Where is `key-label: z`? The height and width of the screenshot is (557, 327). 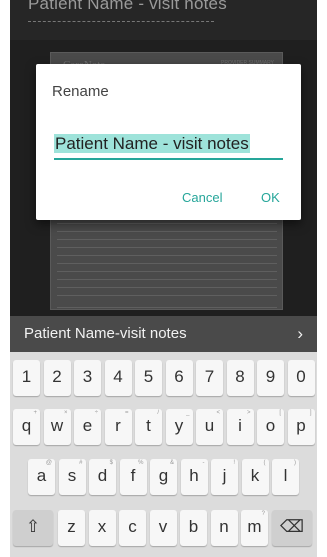
key-label: z is located at coordinates (71, 526).